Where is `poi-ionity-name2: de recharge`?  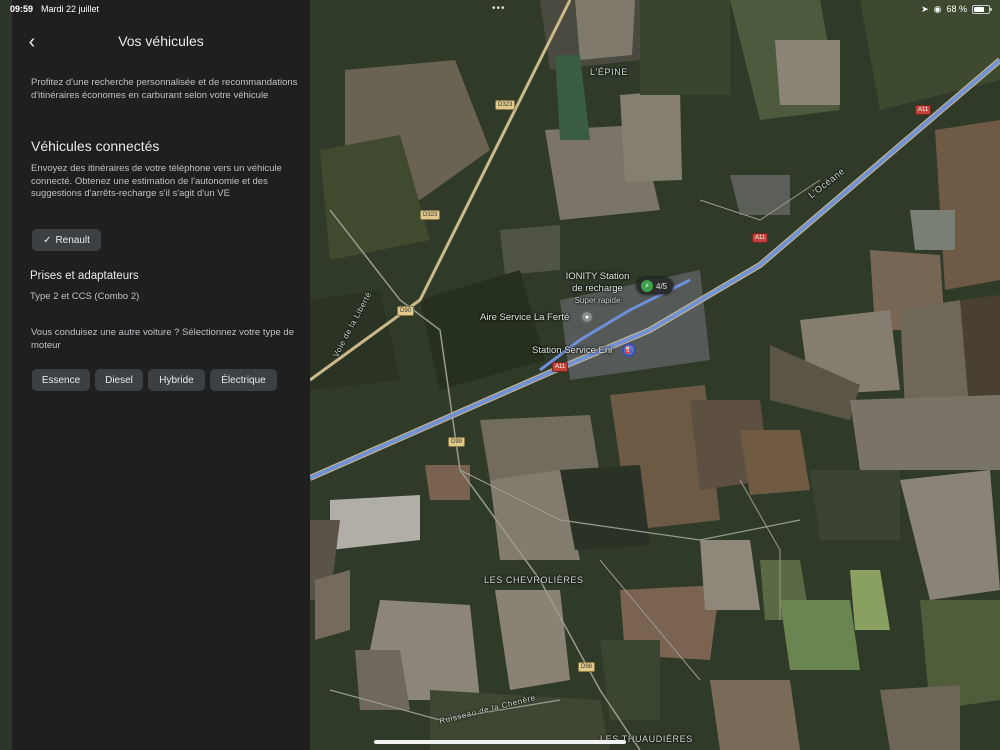
poi-ionity-name2: de recharge is located at coordinates (597, 288).